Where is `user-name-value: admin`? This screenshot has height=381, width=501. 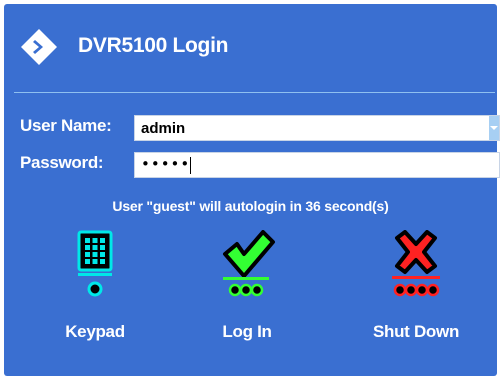 user-name-value: admin is located at coordinates (163, 128).